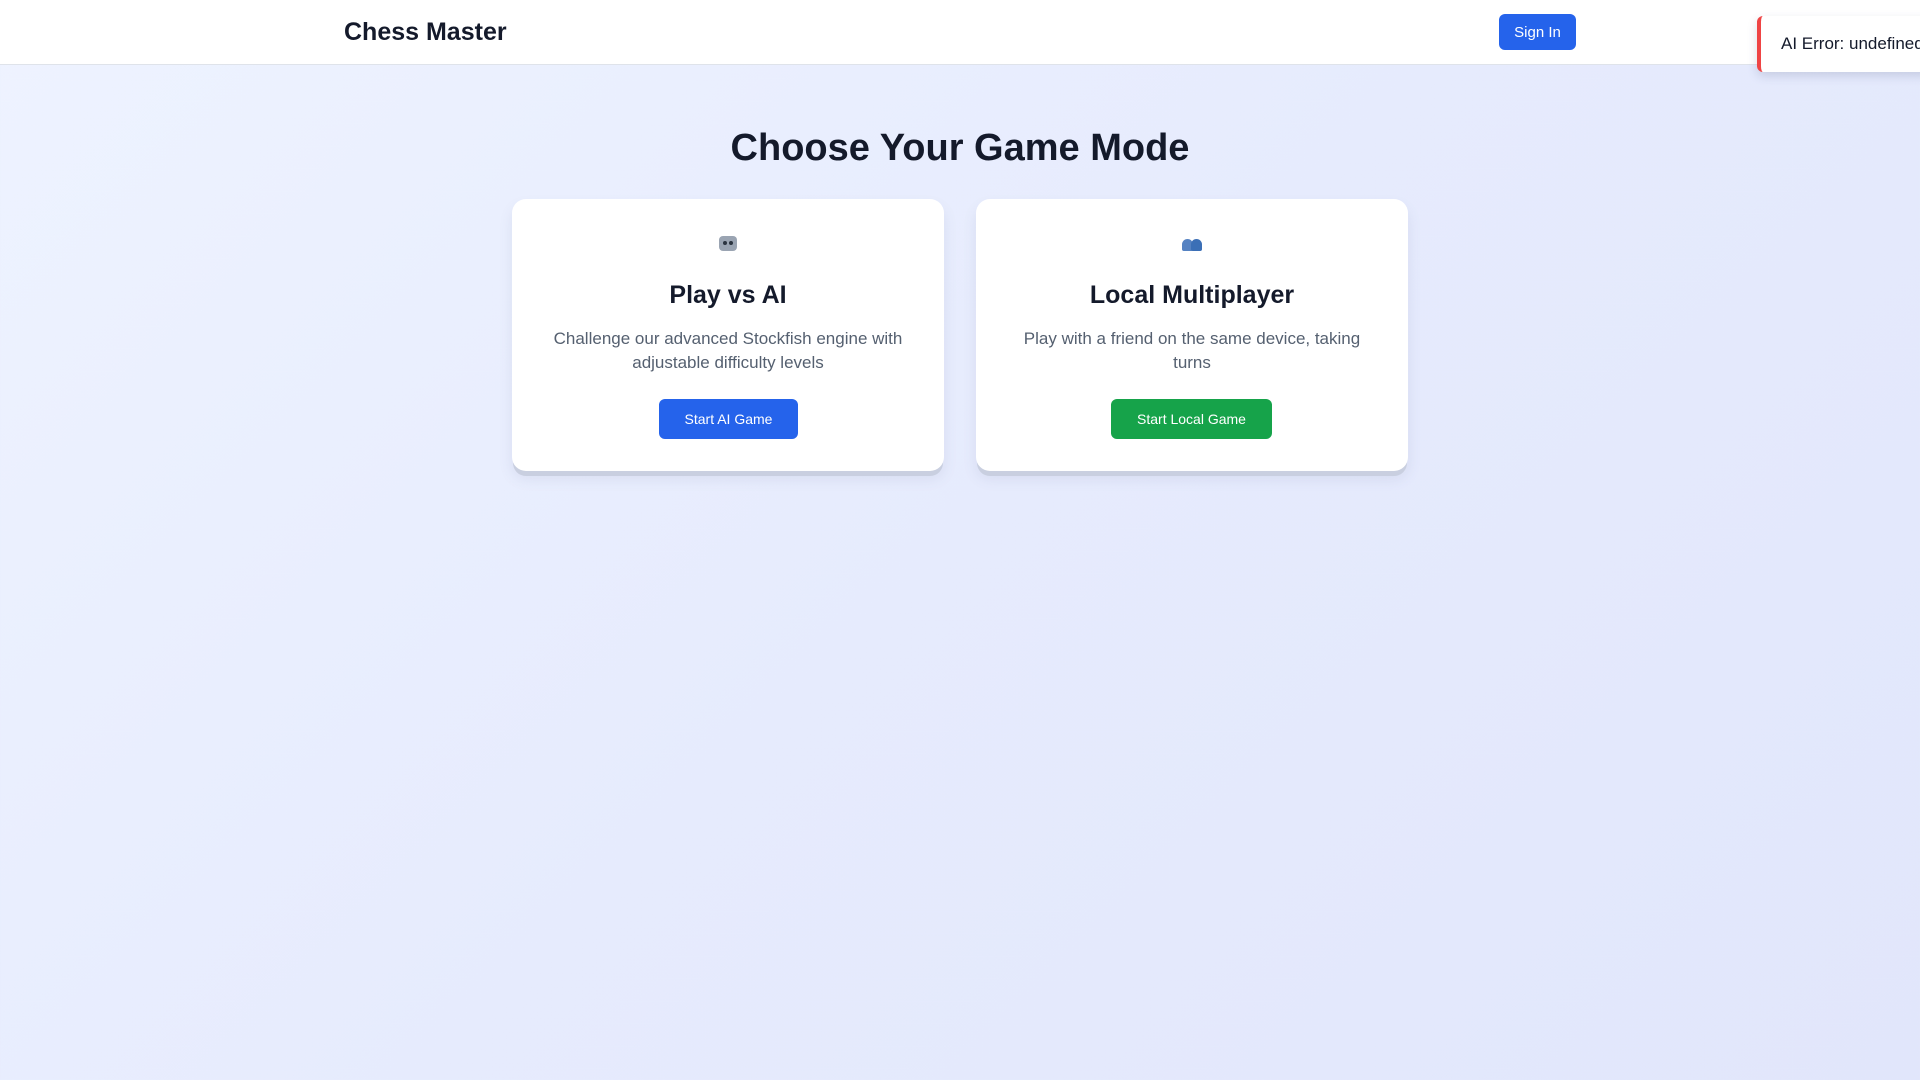  Describe the element at coordinates (960, 148) in the screenshot. I see `page-title: Choose Your Game Mode` at that location.